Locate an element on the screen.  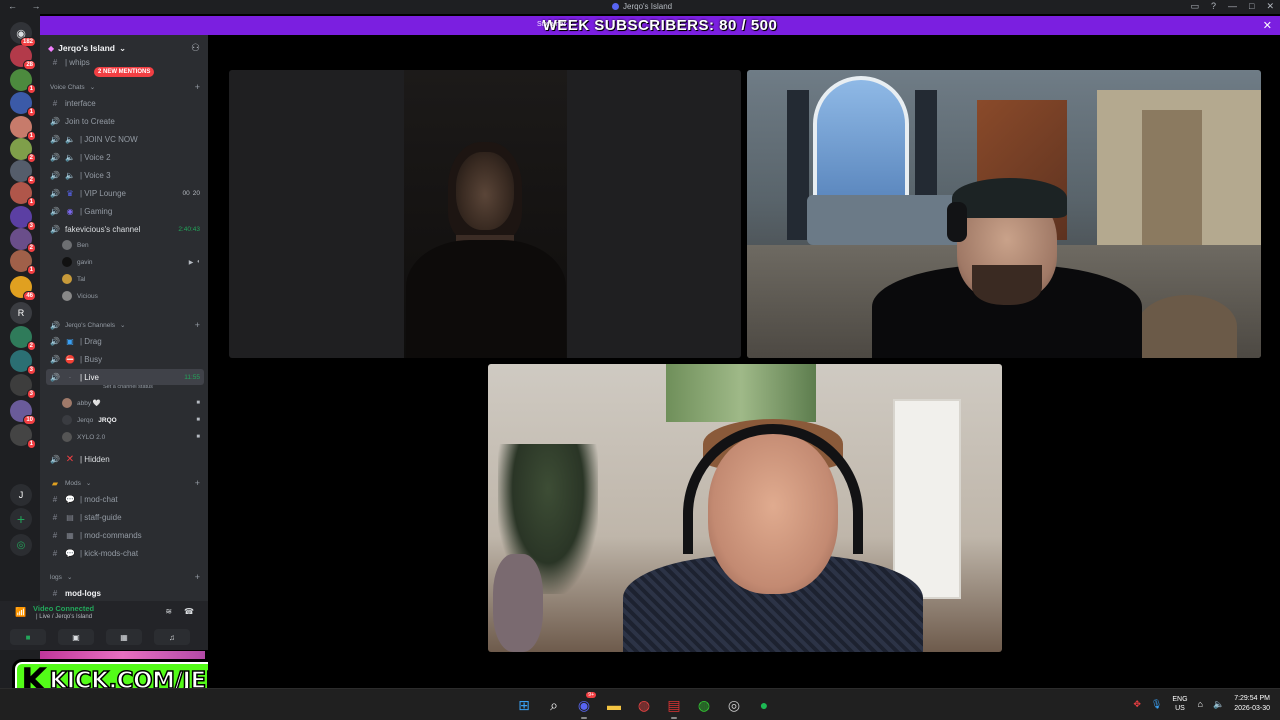
voice-channel: 🔊 🔈 | JOIN VC NOW is located at coordinates (125, 139).